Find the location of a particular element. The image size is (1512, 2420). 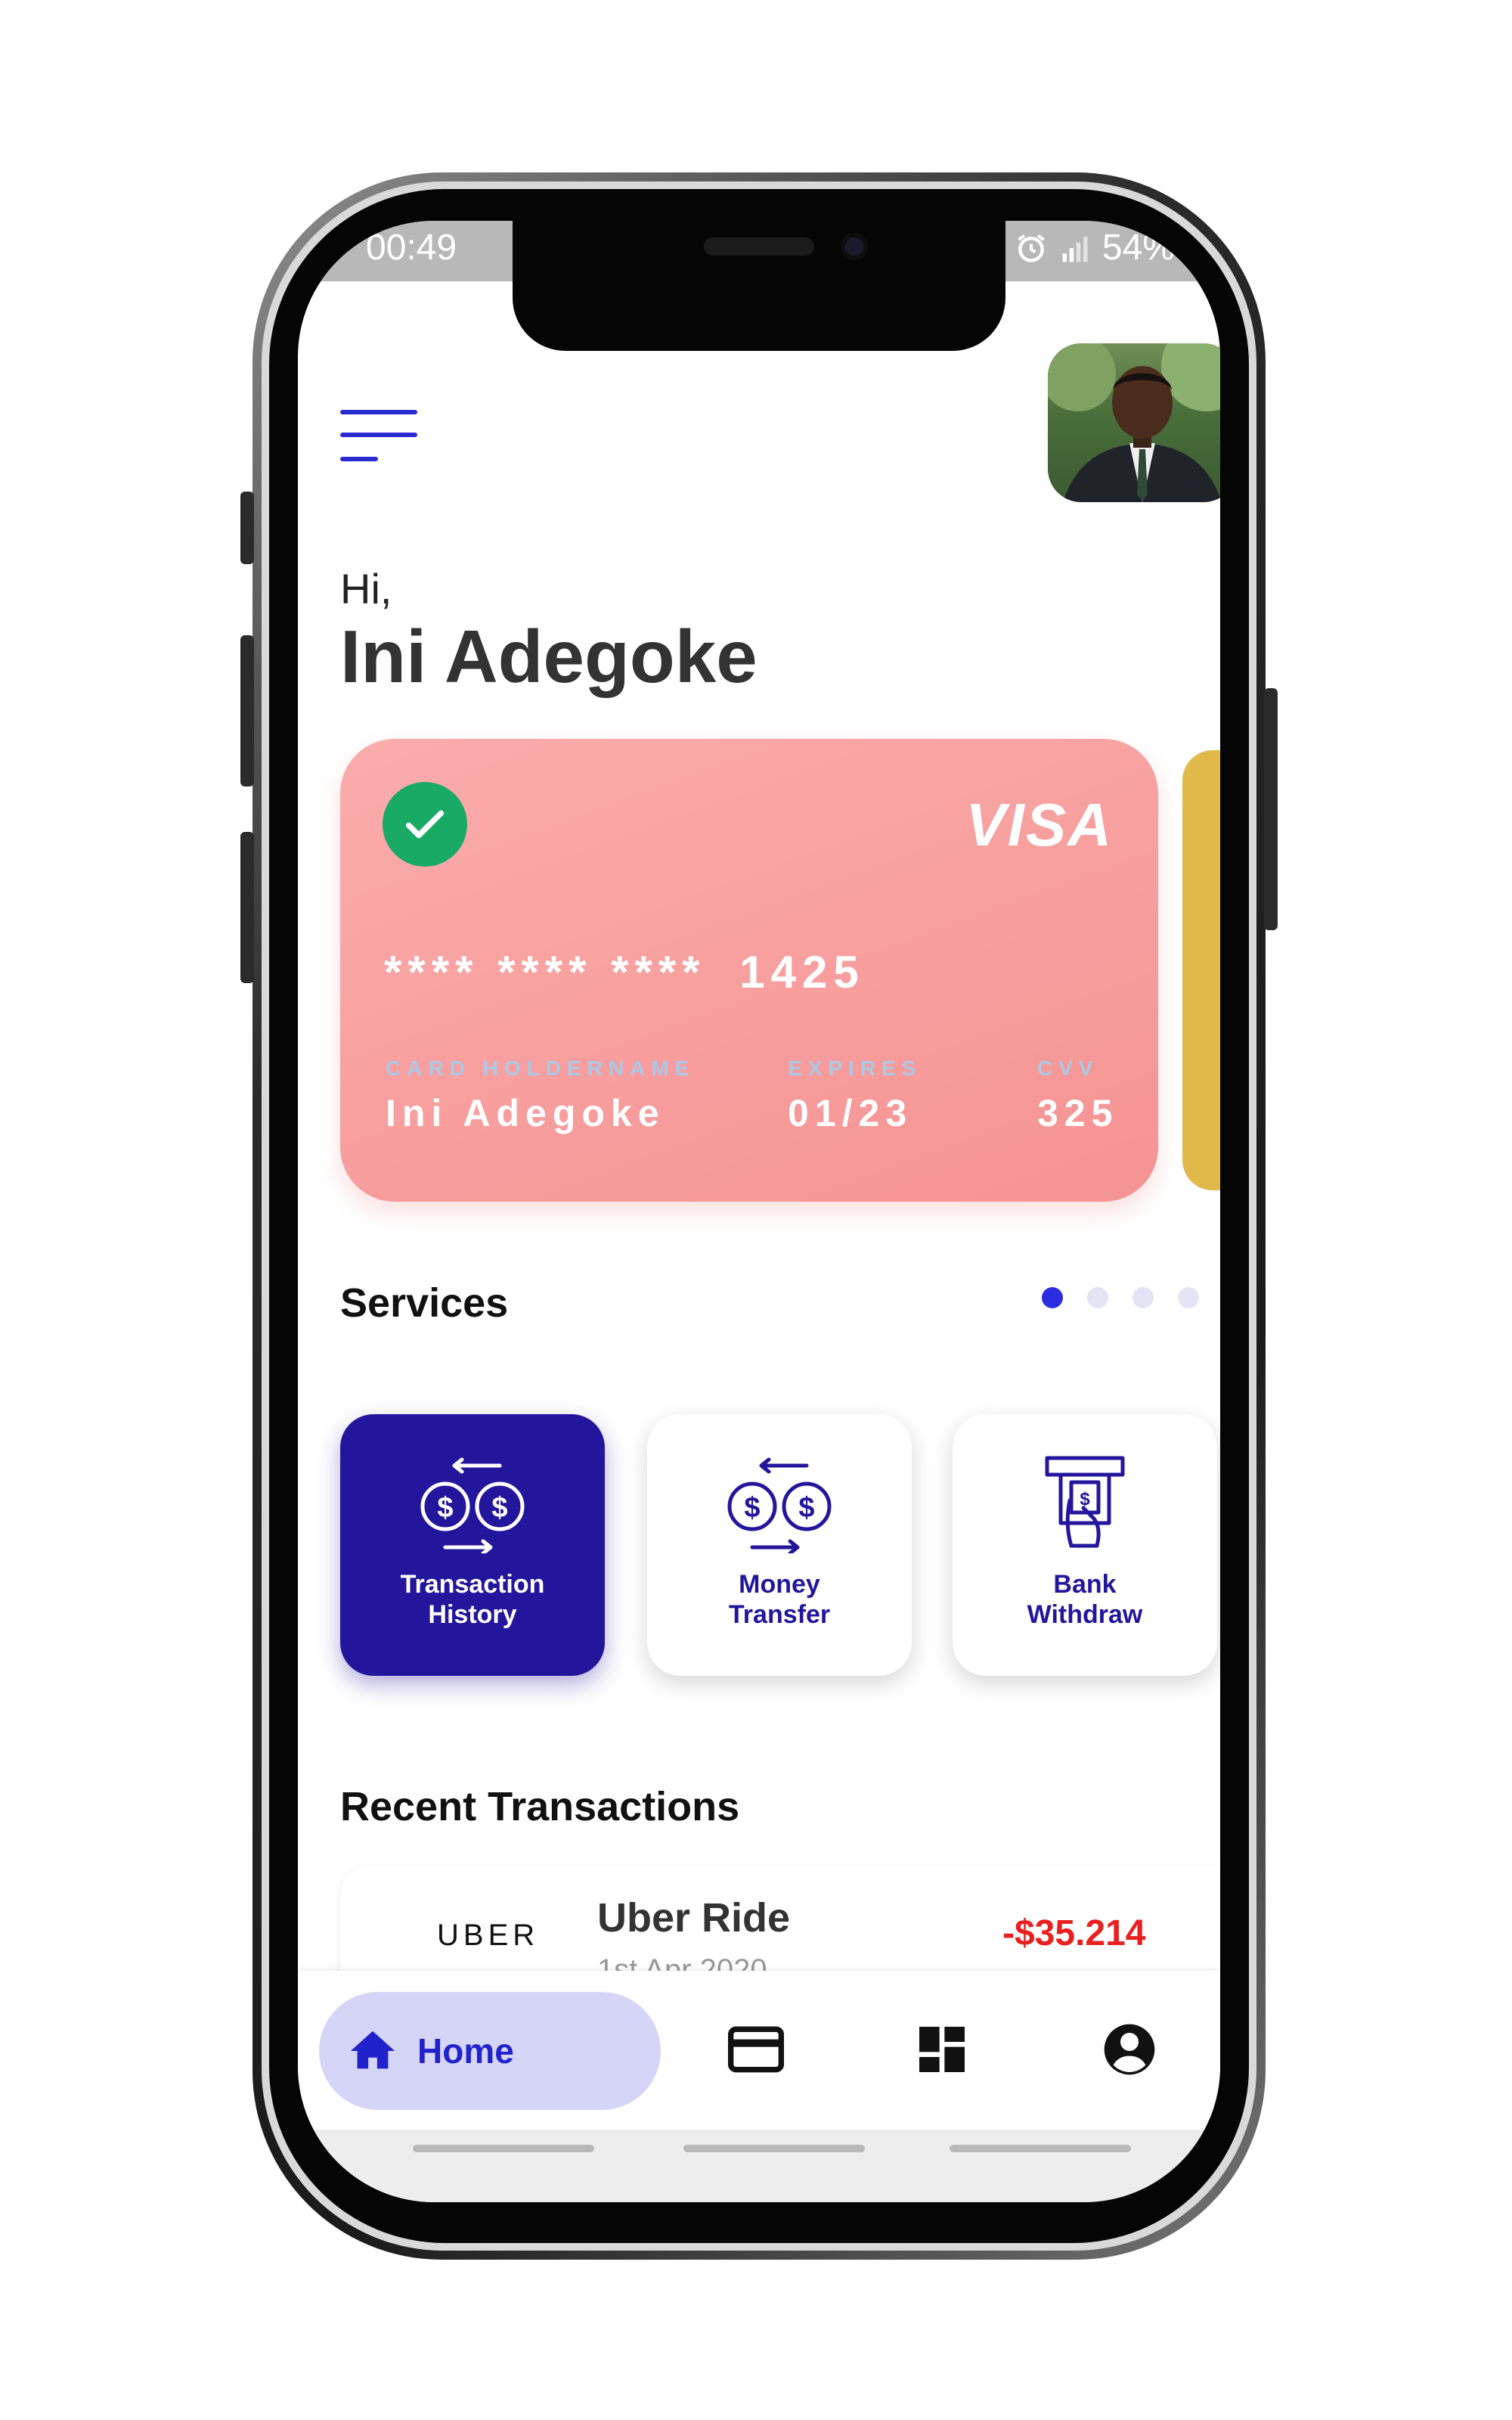

card-holder-value: Ini Adegoke is located at coordinates (525, 1113).